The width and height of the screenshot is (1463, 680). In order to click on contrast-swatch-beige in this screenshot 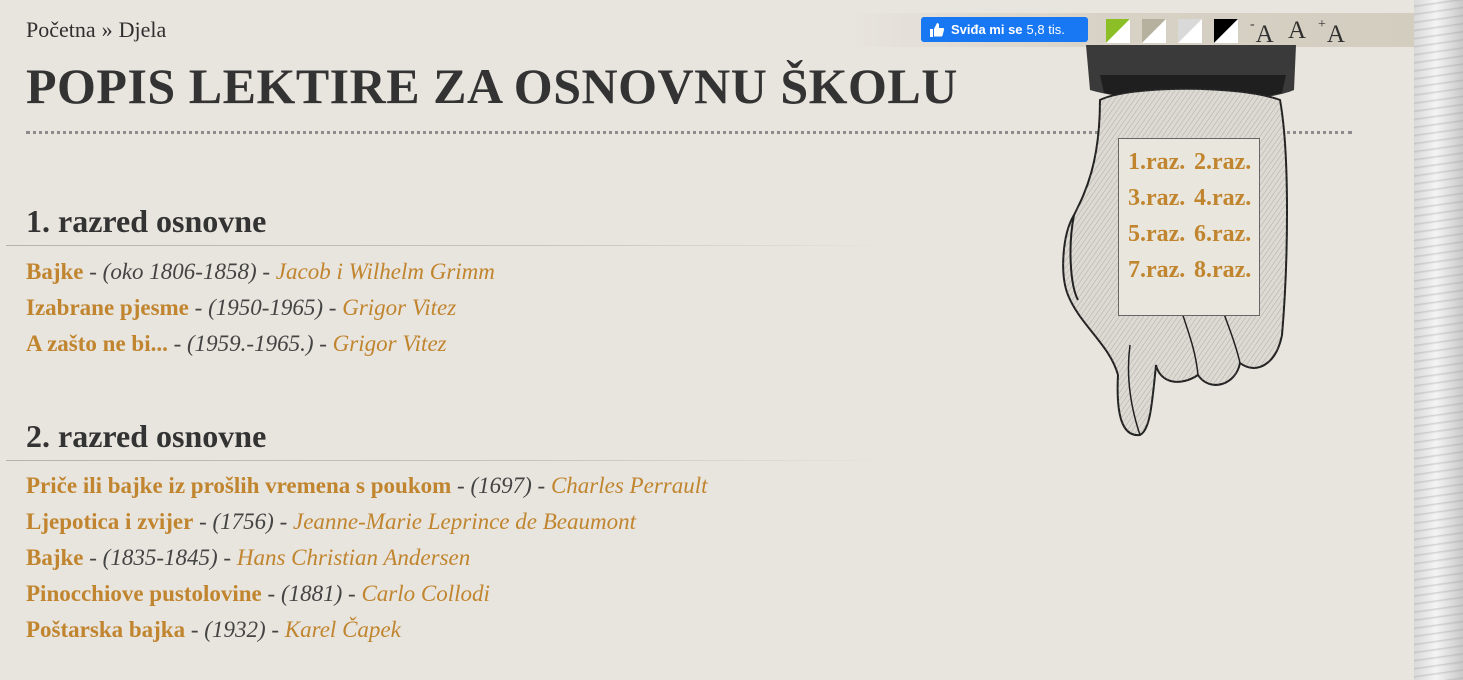, I will do `click(1154, 31)`.